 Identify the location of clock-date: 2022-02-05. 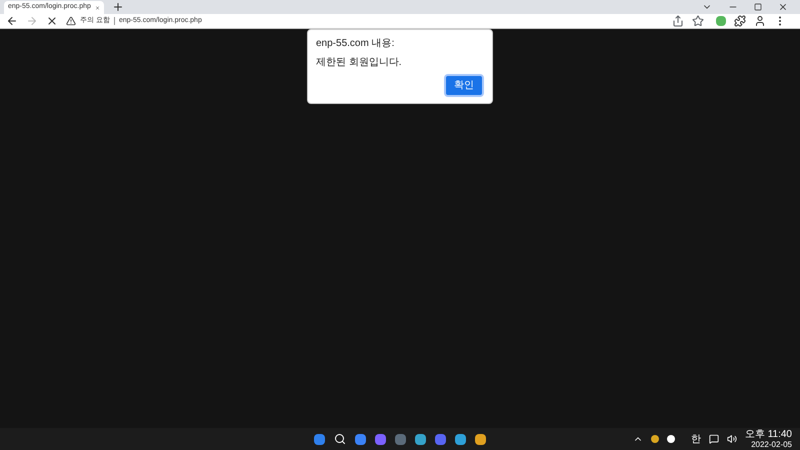
(771, 444).